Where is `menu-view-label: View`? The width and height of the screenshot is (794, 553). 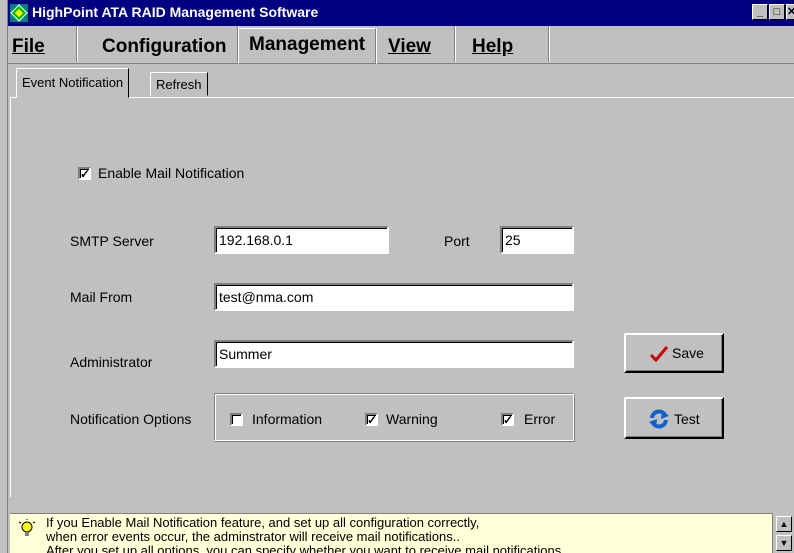 menu-view-label: View is located at coordinates (409, 46).